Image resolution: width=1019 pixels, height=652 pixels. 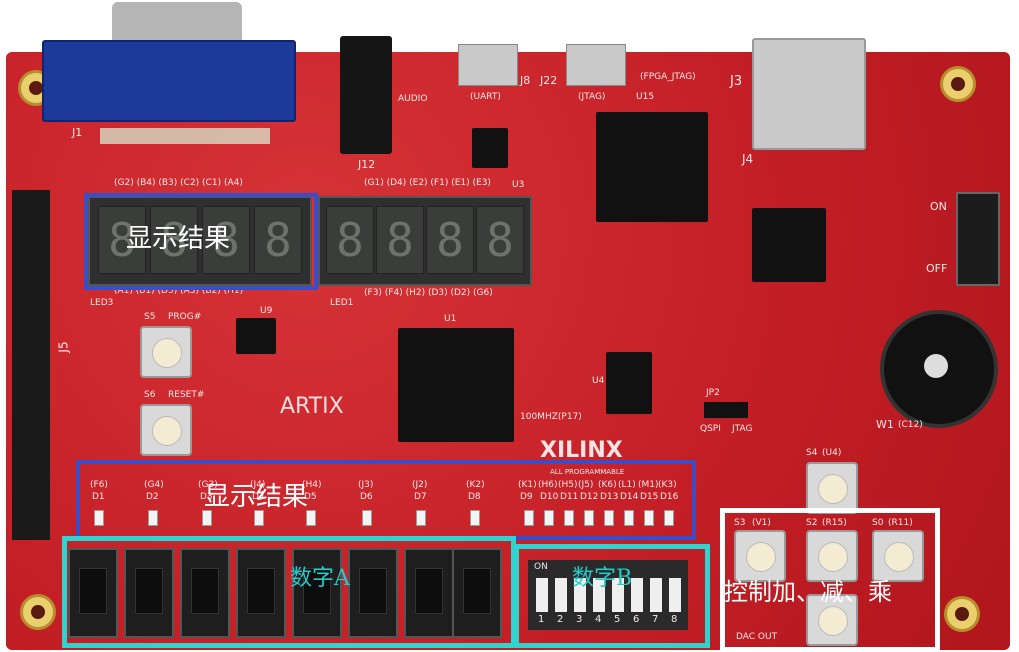 I want to click on seg-pins-top-left: (G2) (B4) (B3) (C2) (C1) (A4), so click(x=178, y=183).